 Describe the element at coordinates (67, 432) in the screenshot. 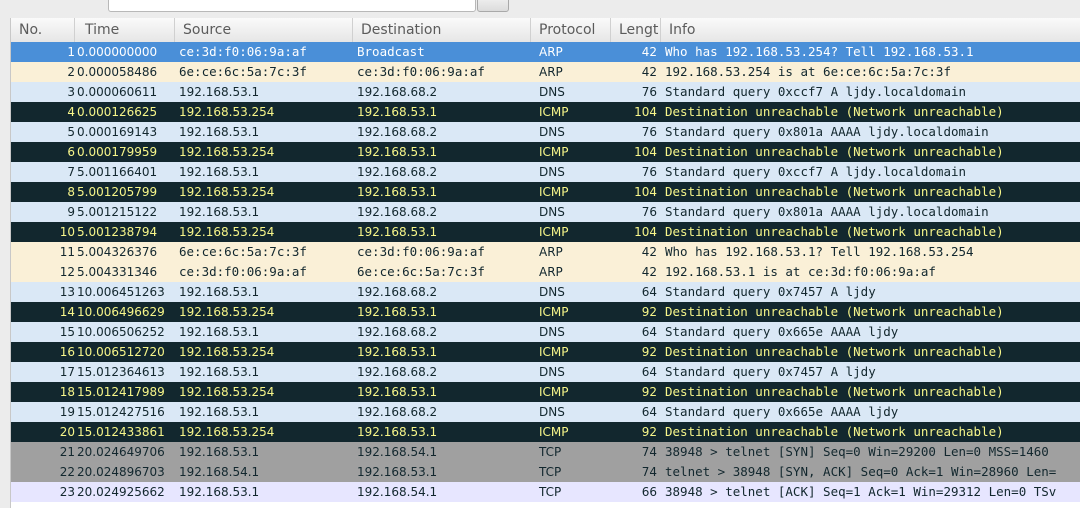

I see `packet-no: 20` at that location.